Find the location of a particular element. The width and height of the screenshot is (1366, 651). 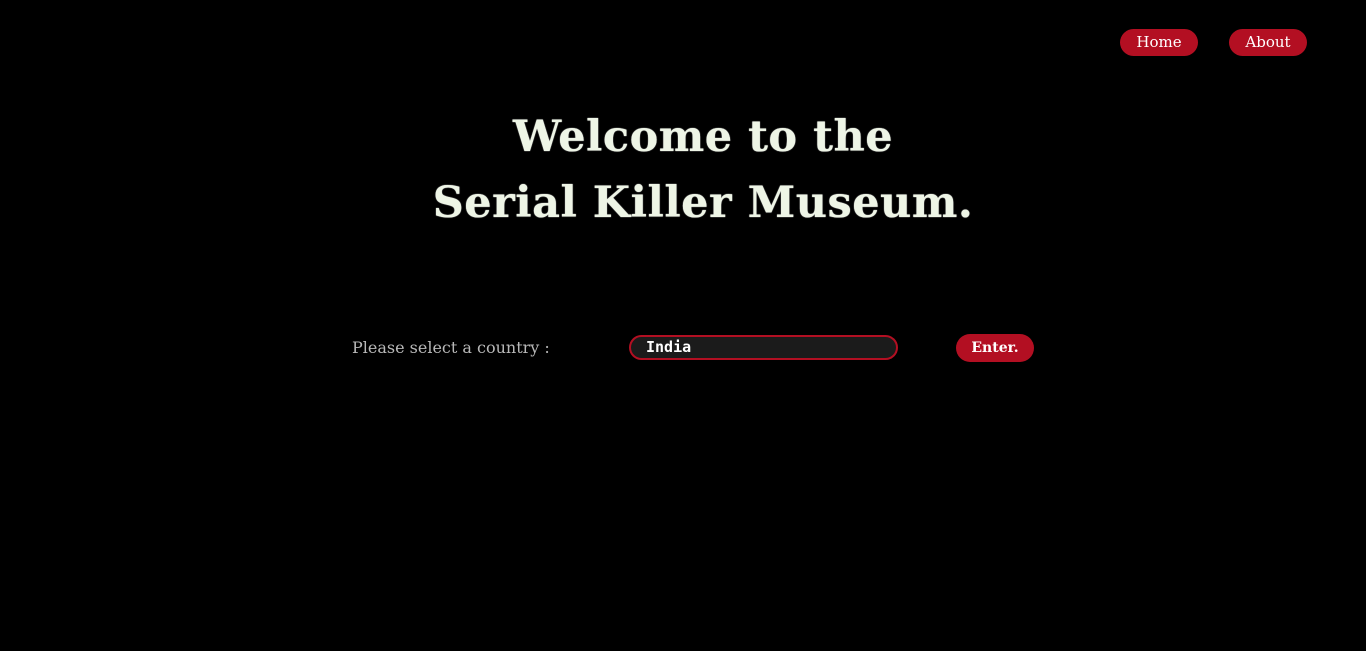

country-select-label: Please select a country : is located at coordinates (451, 347).